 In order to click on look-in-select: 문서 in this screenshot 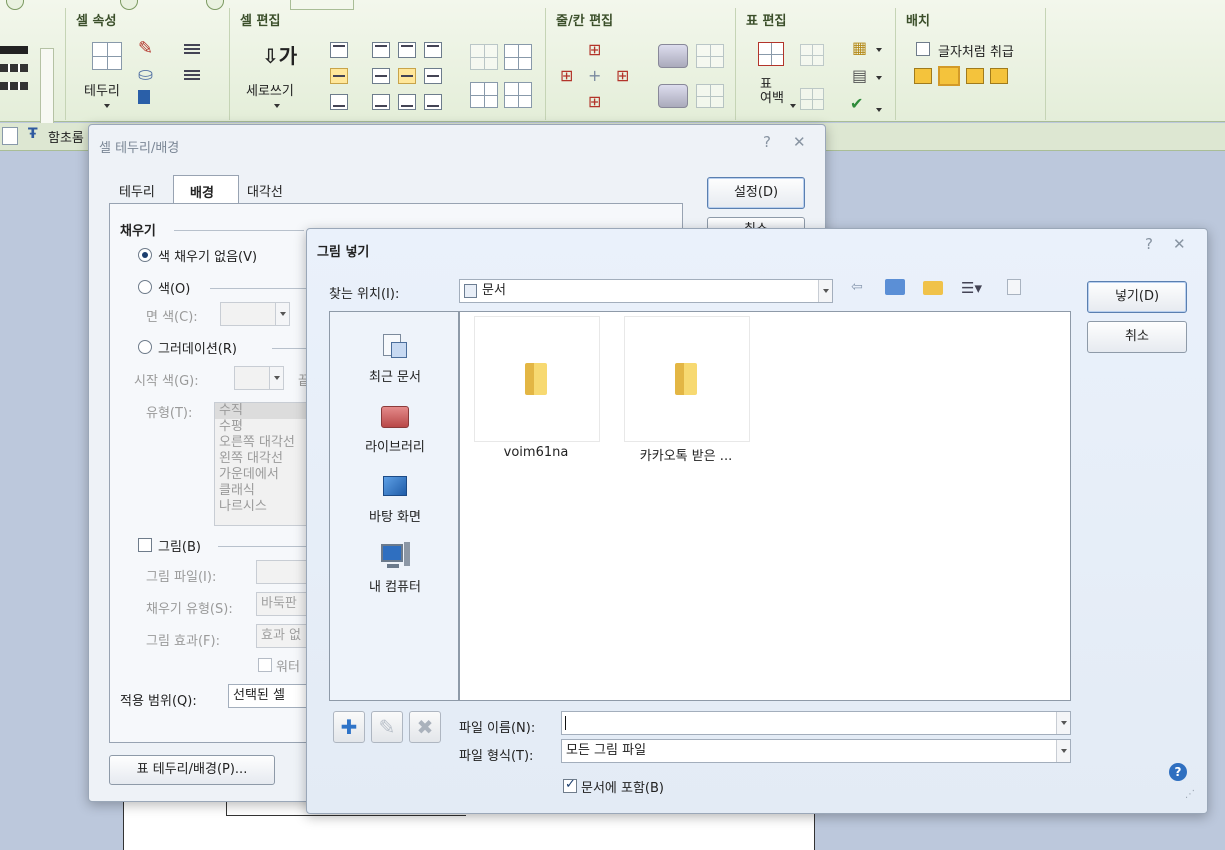, I will do `click(646, 291)`.